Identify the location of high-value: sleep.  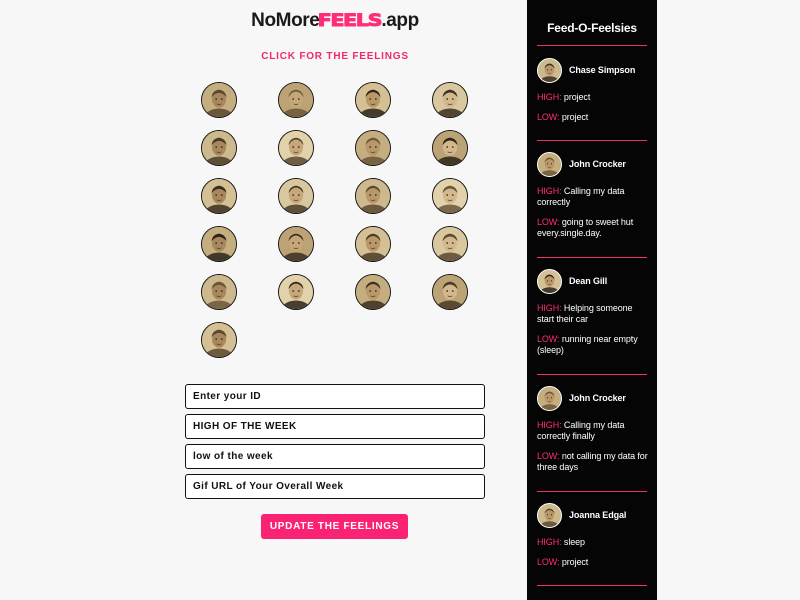
(574, 542).